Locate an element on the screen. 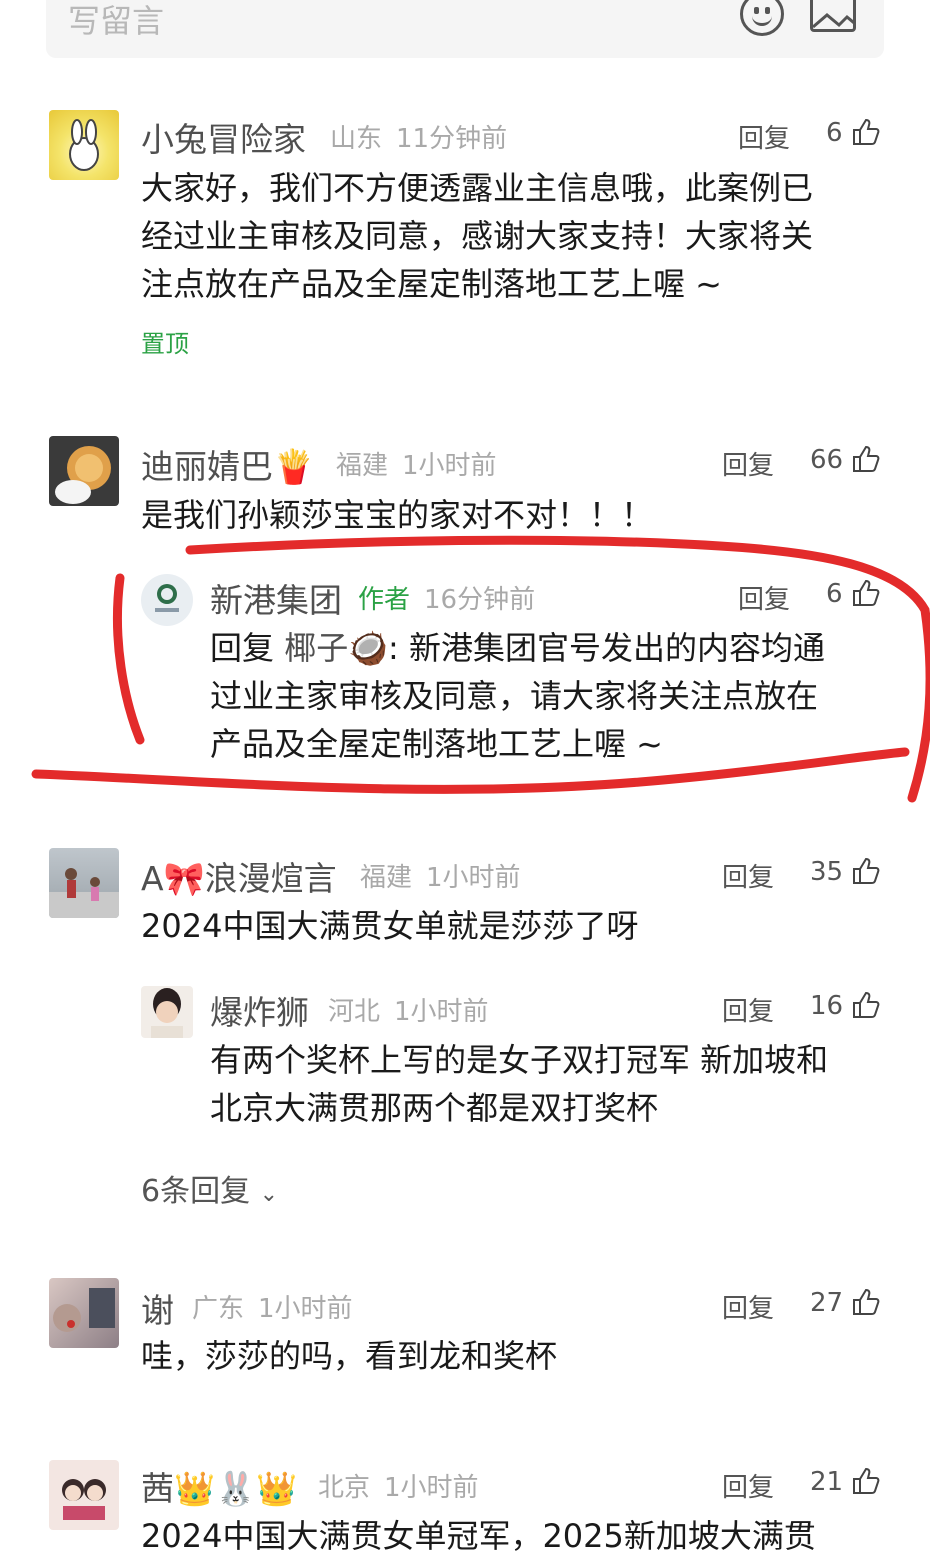  comment-text: 2024中国大满贯女单冠军，2025新加坡大满贯 is located at coordinates (531, 1536).